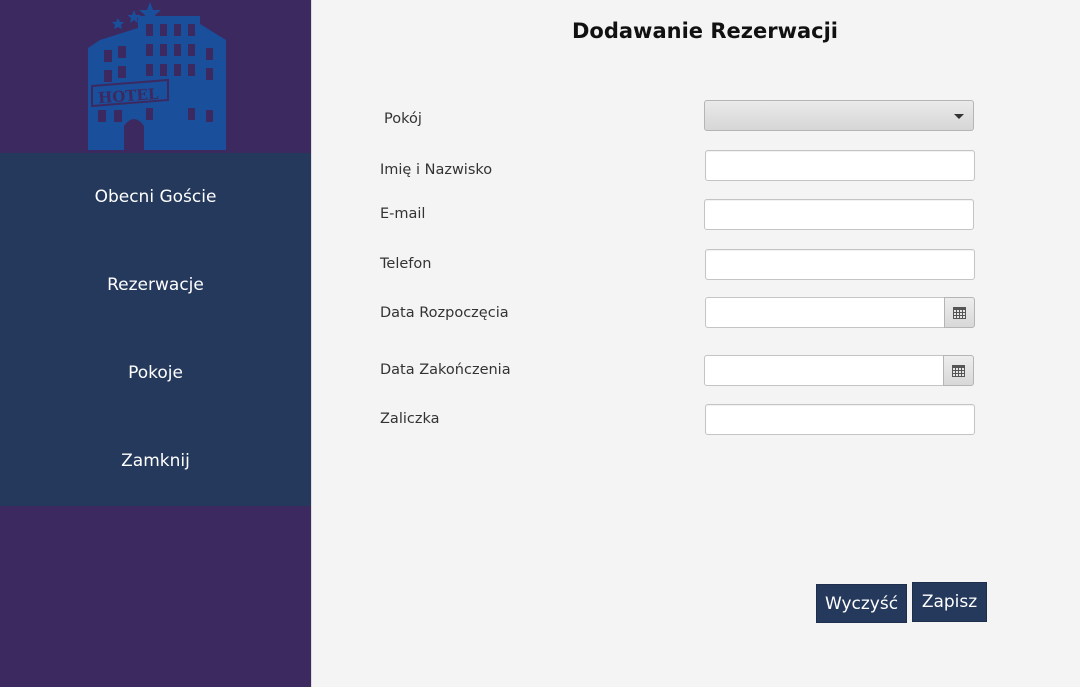 The height and width of the screenshot is (687, 1080). I want to click on nav-item-close: Zamknij, so click(155, 461).